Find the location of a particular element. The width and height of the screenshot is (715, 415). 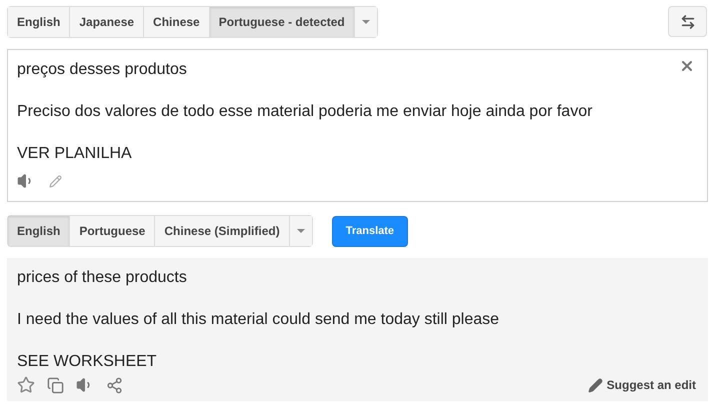

share-icon is located at coordinates (114, 385).